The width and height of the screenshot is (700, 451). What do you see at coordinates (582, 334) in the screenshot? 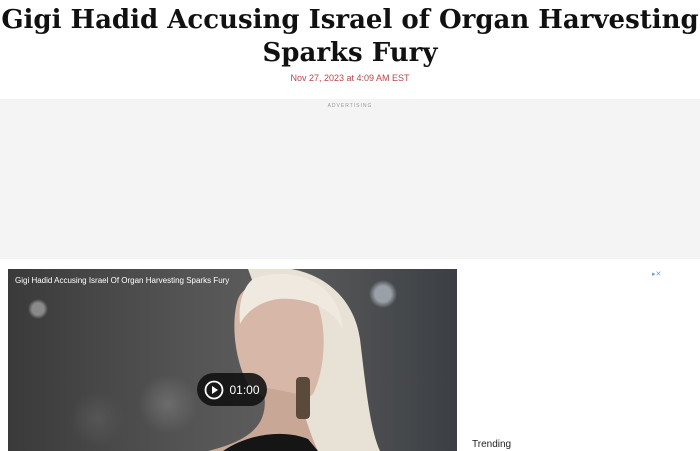
I see `sidebar-advertisement: ▸✕` at bounding box center [582, 334].